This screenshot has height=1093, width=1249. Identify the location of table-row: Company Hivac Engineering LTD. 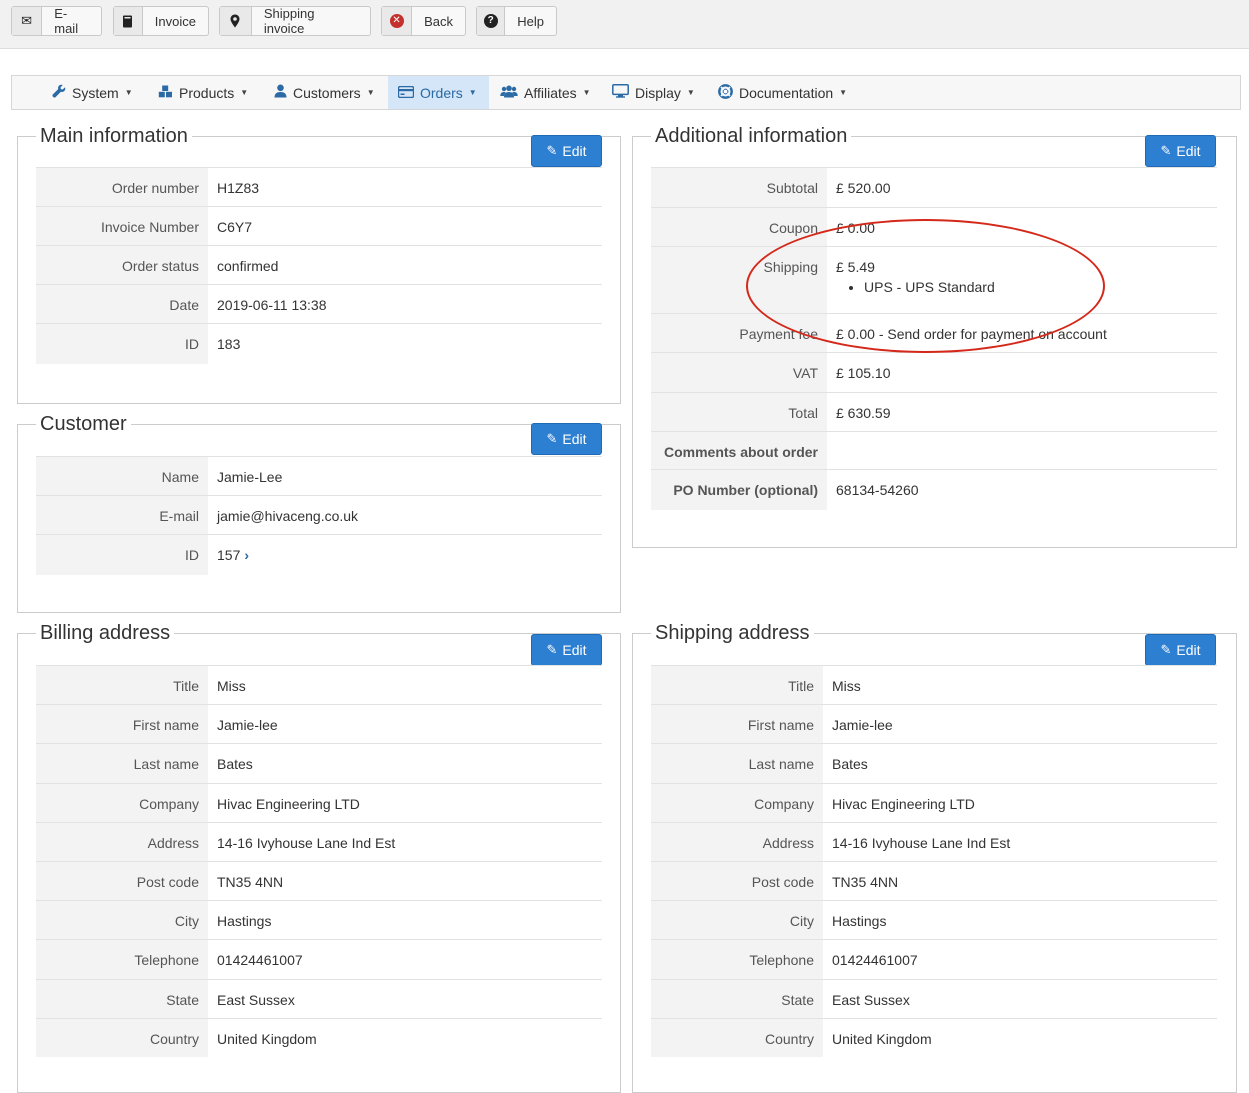
(319, 802).